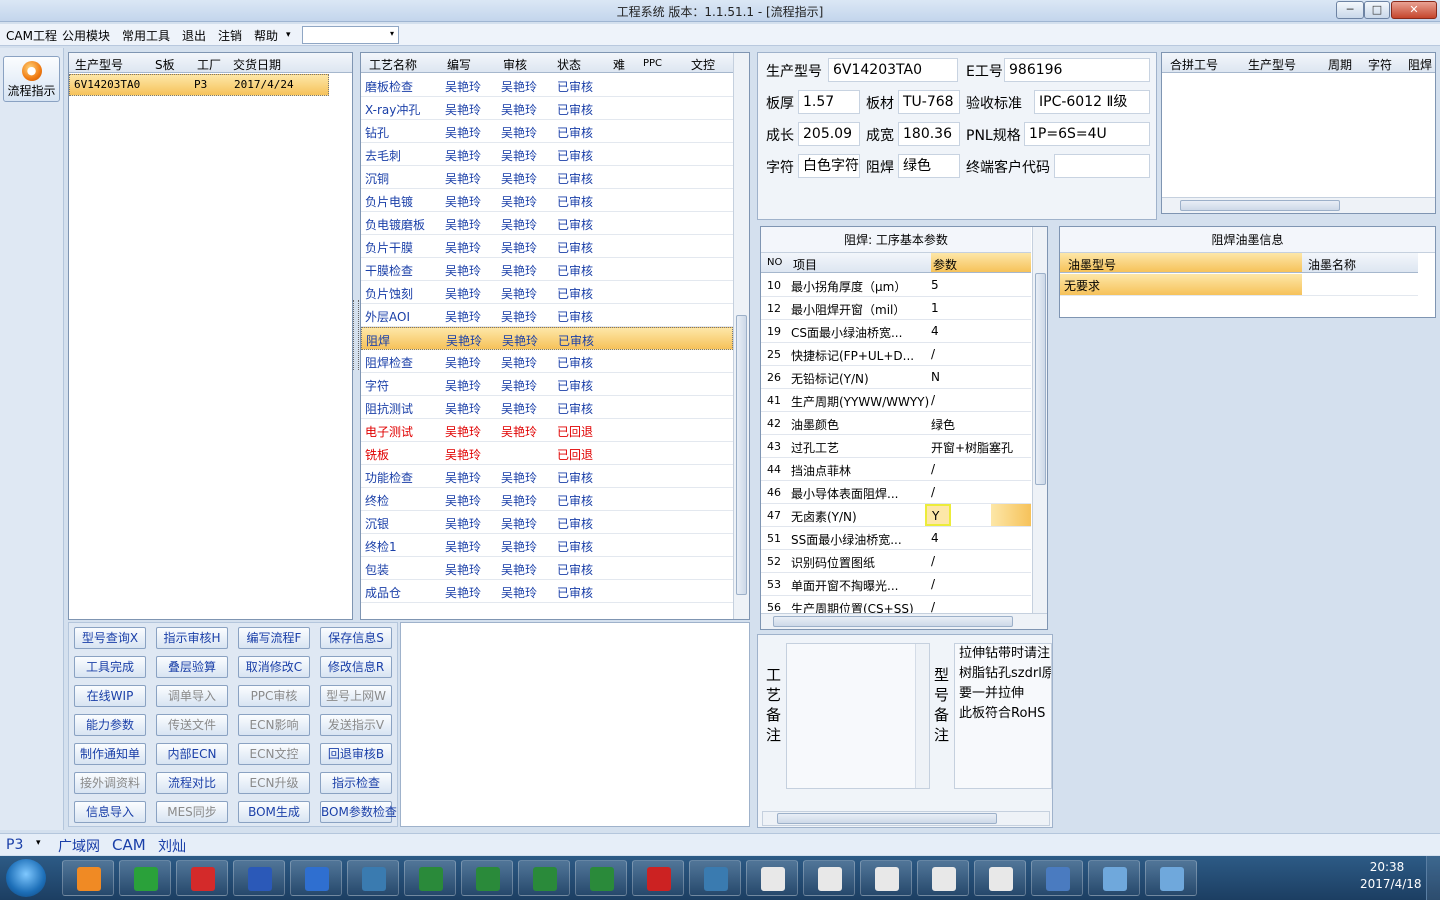 Image resolution: width=1440 pixels, height=900 pixels. What do you see at coordinates (1433, 878) in the screenshot?
I see `show-desktop-button` at bounding box center [1433, 878].